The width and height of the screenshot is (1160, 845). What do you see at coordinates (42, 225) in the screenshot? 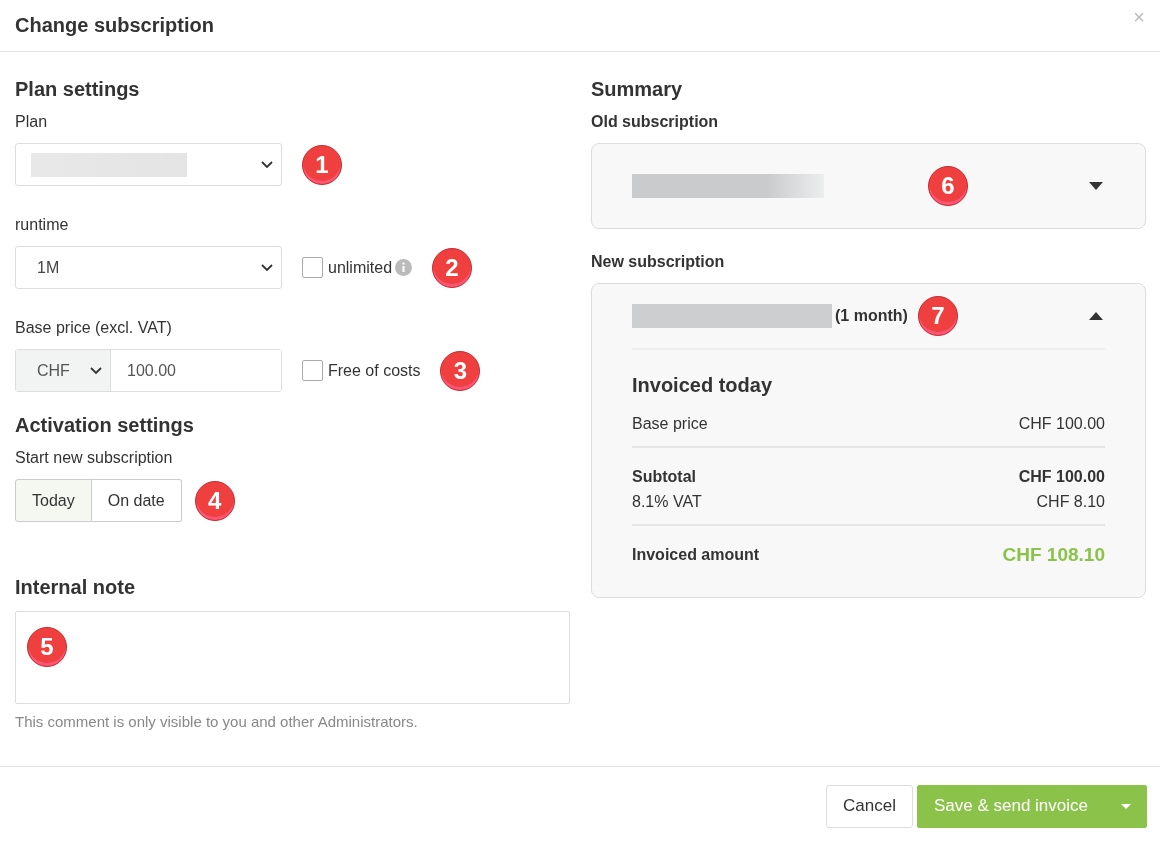
I see `field-label: runtime` at bounding box center [42, 225].